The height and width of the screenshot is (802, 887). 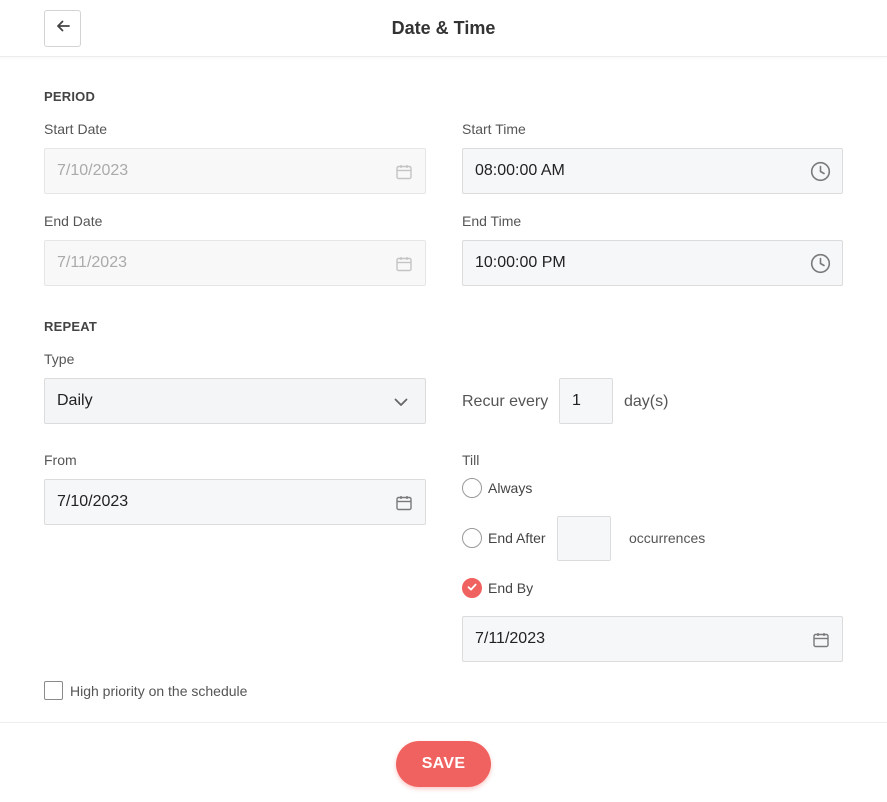 I want to click on start-date-field: 7/10/2023, so click(x=235, y=171).